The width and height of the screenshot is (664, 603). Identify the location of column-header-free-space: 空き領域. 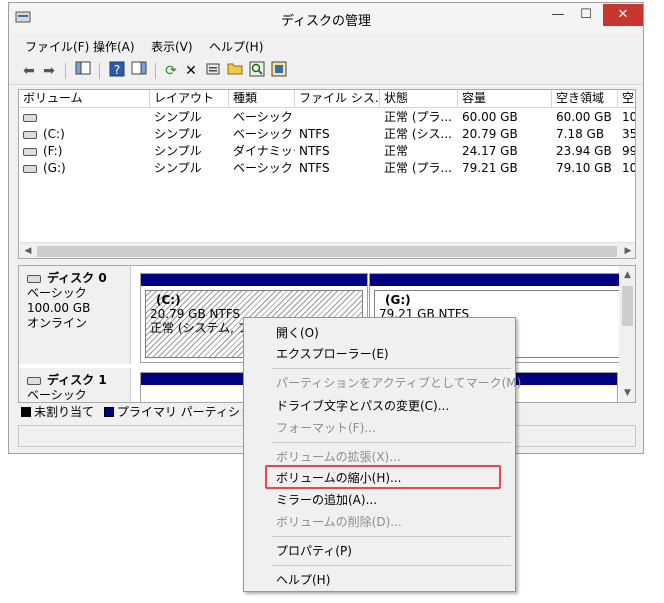
(585, 99).